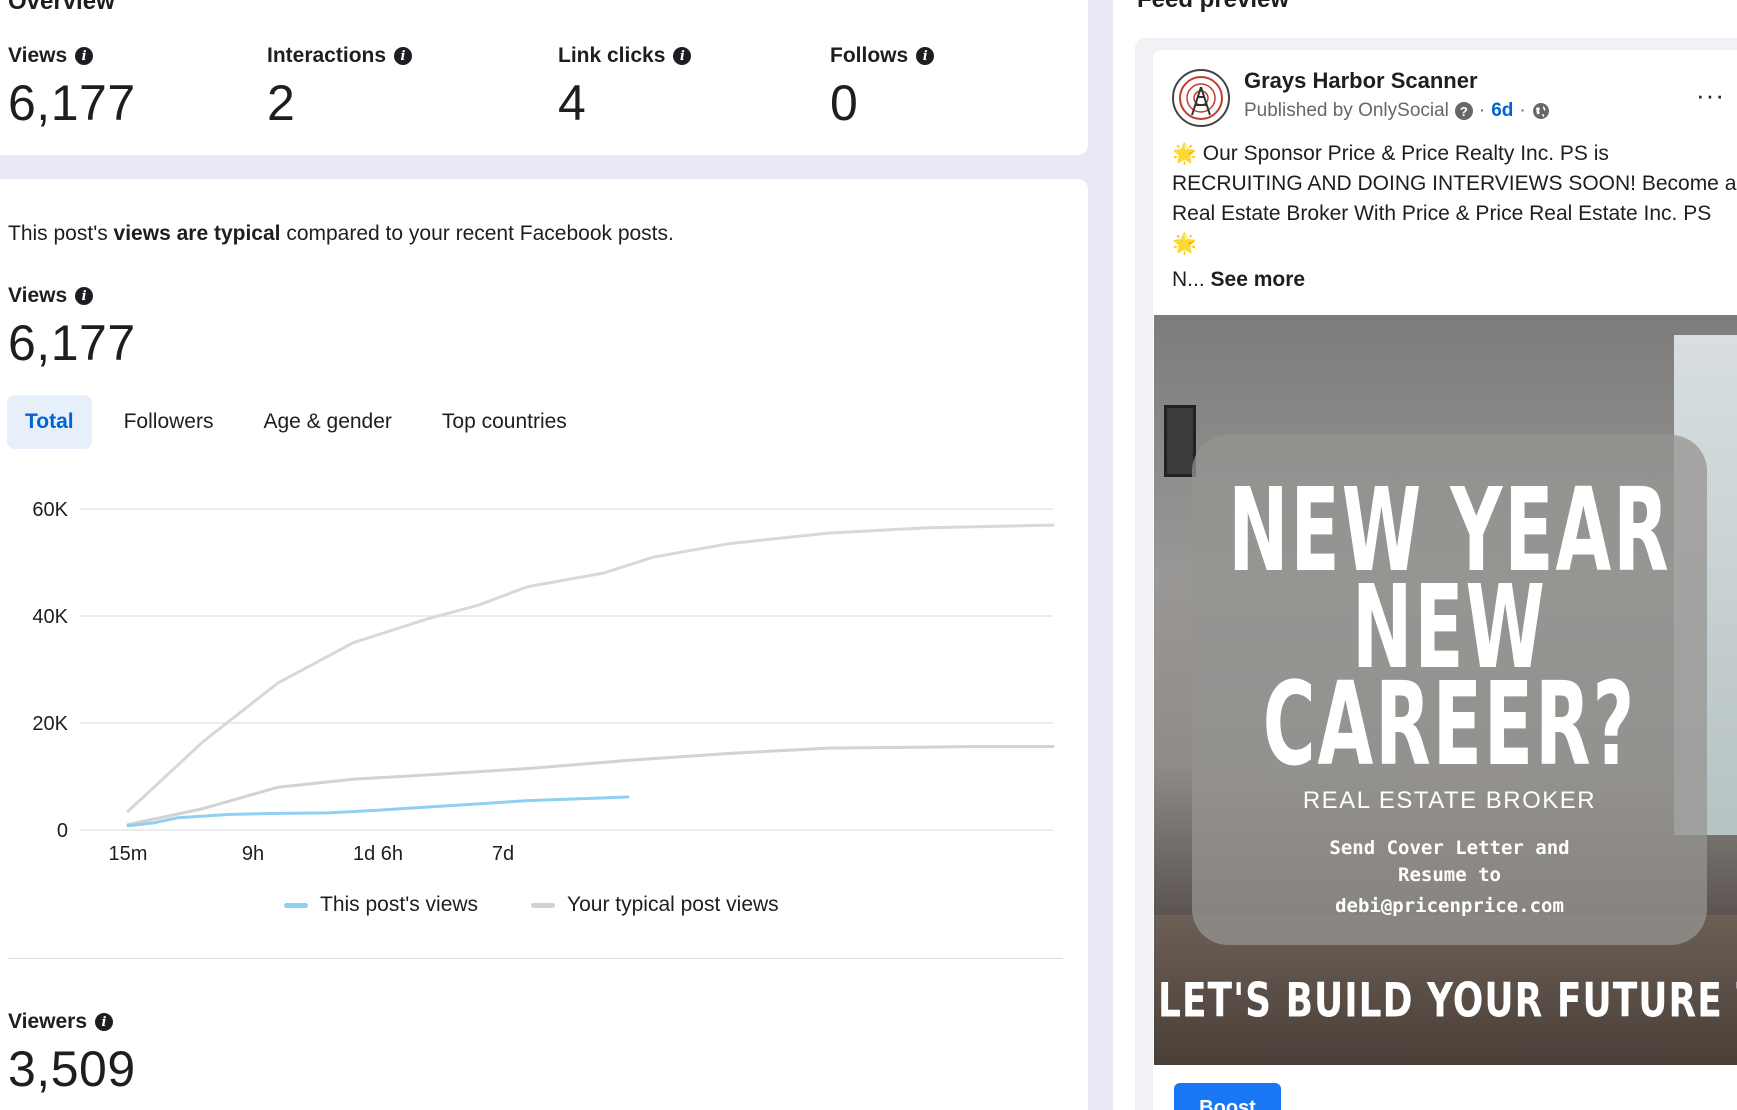 The image size is (1737, 1110). What do you see at coordinates (1346, 110) in the screenshot?
I see `published-by-text: Published by OnlySocial` at bounding box center [1346, 110].